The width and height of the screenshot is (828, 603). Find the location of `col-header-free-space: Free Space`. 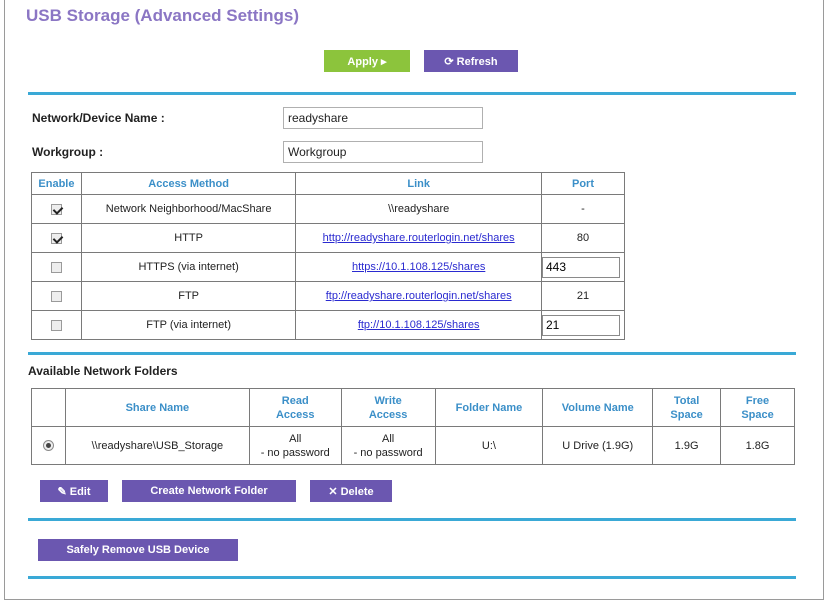

col-header-free-space: Free Space is located at coordinates (757, 407).